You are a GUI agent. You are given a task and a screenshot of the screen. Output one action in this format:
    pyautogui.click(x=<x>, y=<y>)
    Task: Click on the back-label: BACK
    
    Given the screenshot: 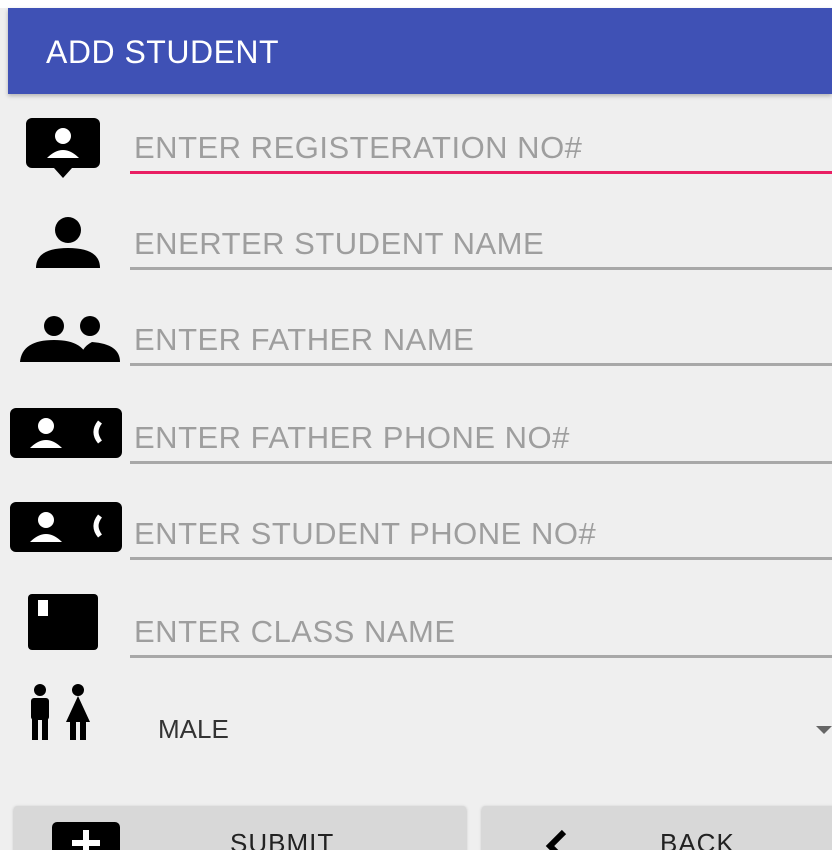 What is the action you would take?
    pyautogui.click(x=697, y=839)
    